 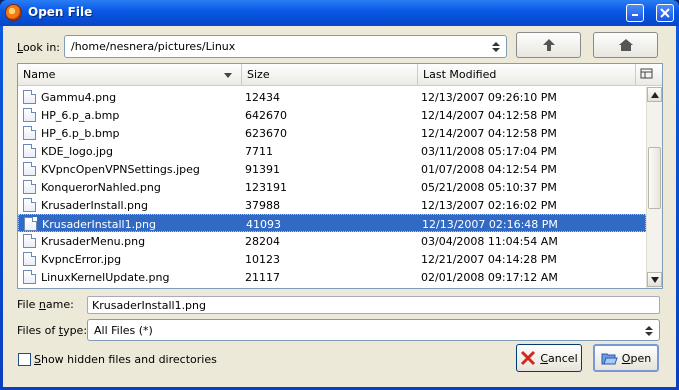 I want to click on cancel-x-icon, so click(x=528, y=358).